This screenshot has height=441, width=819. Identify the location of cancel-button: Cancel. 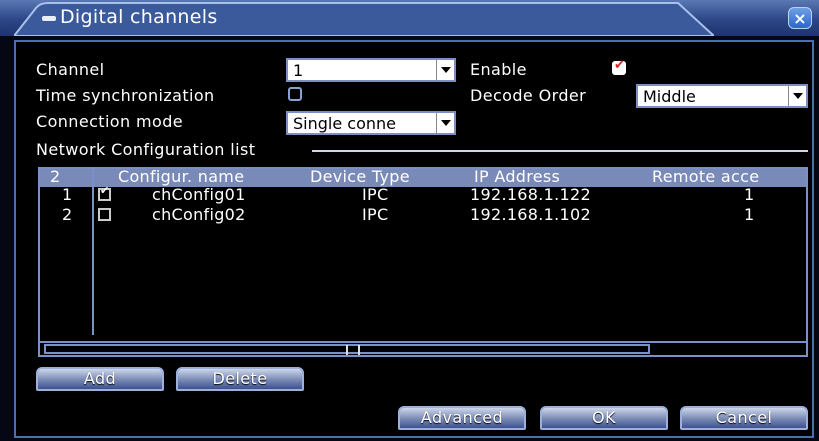
(744, 418).